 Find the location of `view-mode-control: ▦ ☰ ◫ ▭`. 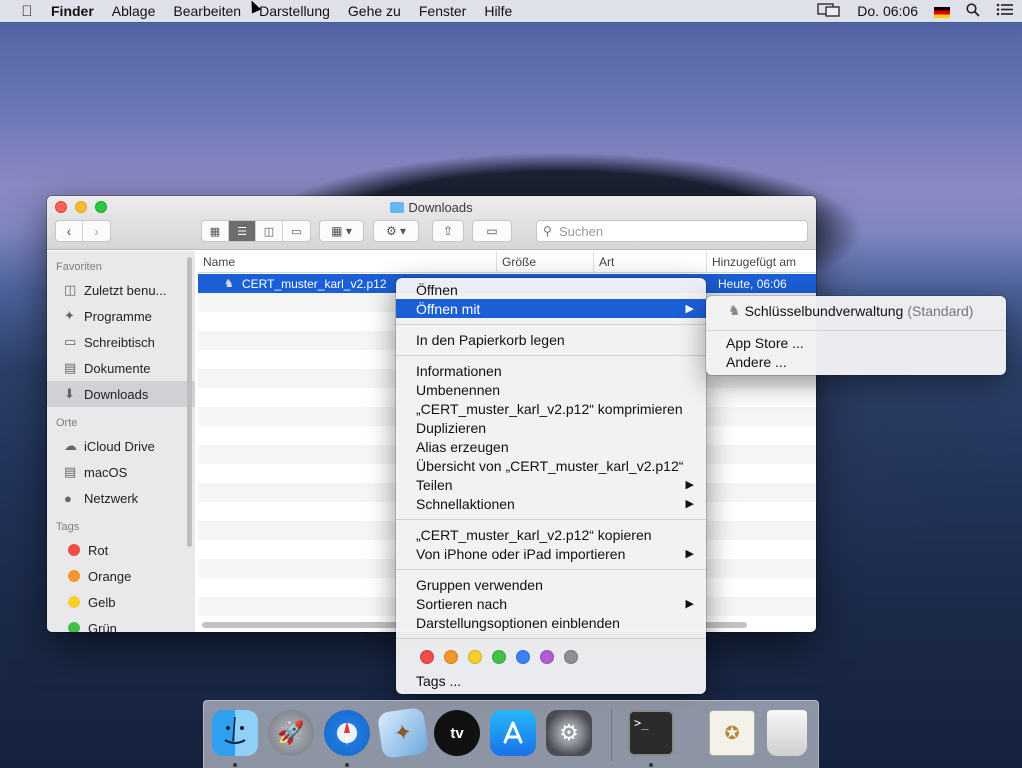

view-mode-control: ▦ ☰ ◫ ▭ is located at coordinates (256, 231).